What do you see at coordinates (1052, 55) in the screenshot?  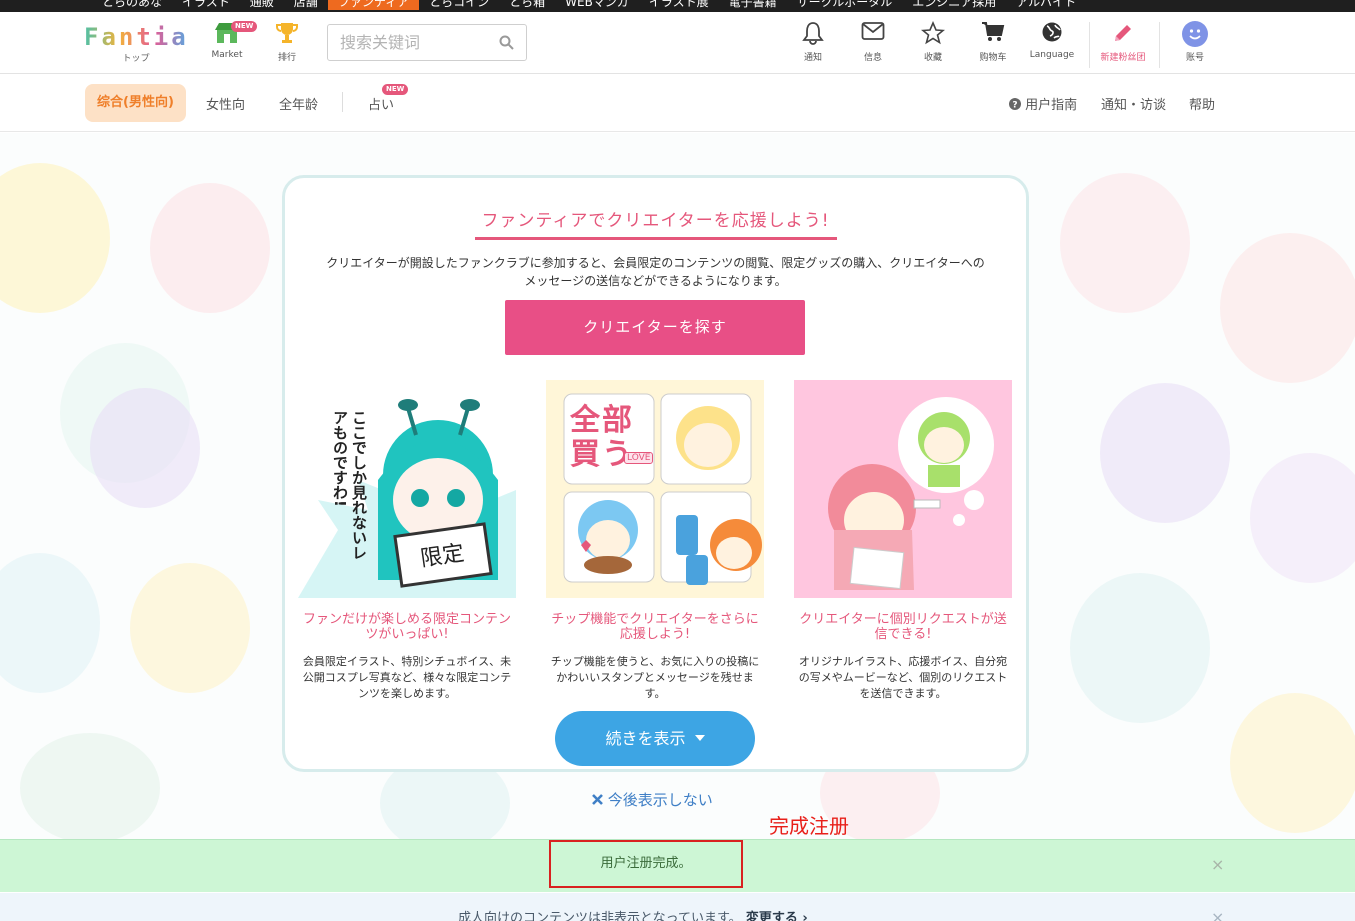 I see `language-label: Language` at bounding box center [1052, 55].